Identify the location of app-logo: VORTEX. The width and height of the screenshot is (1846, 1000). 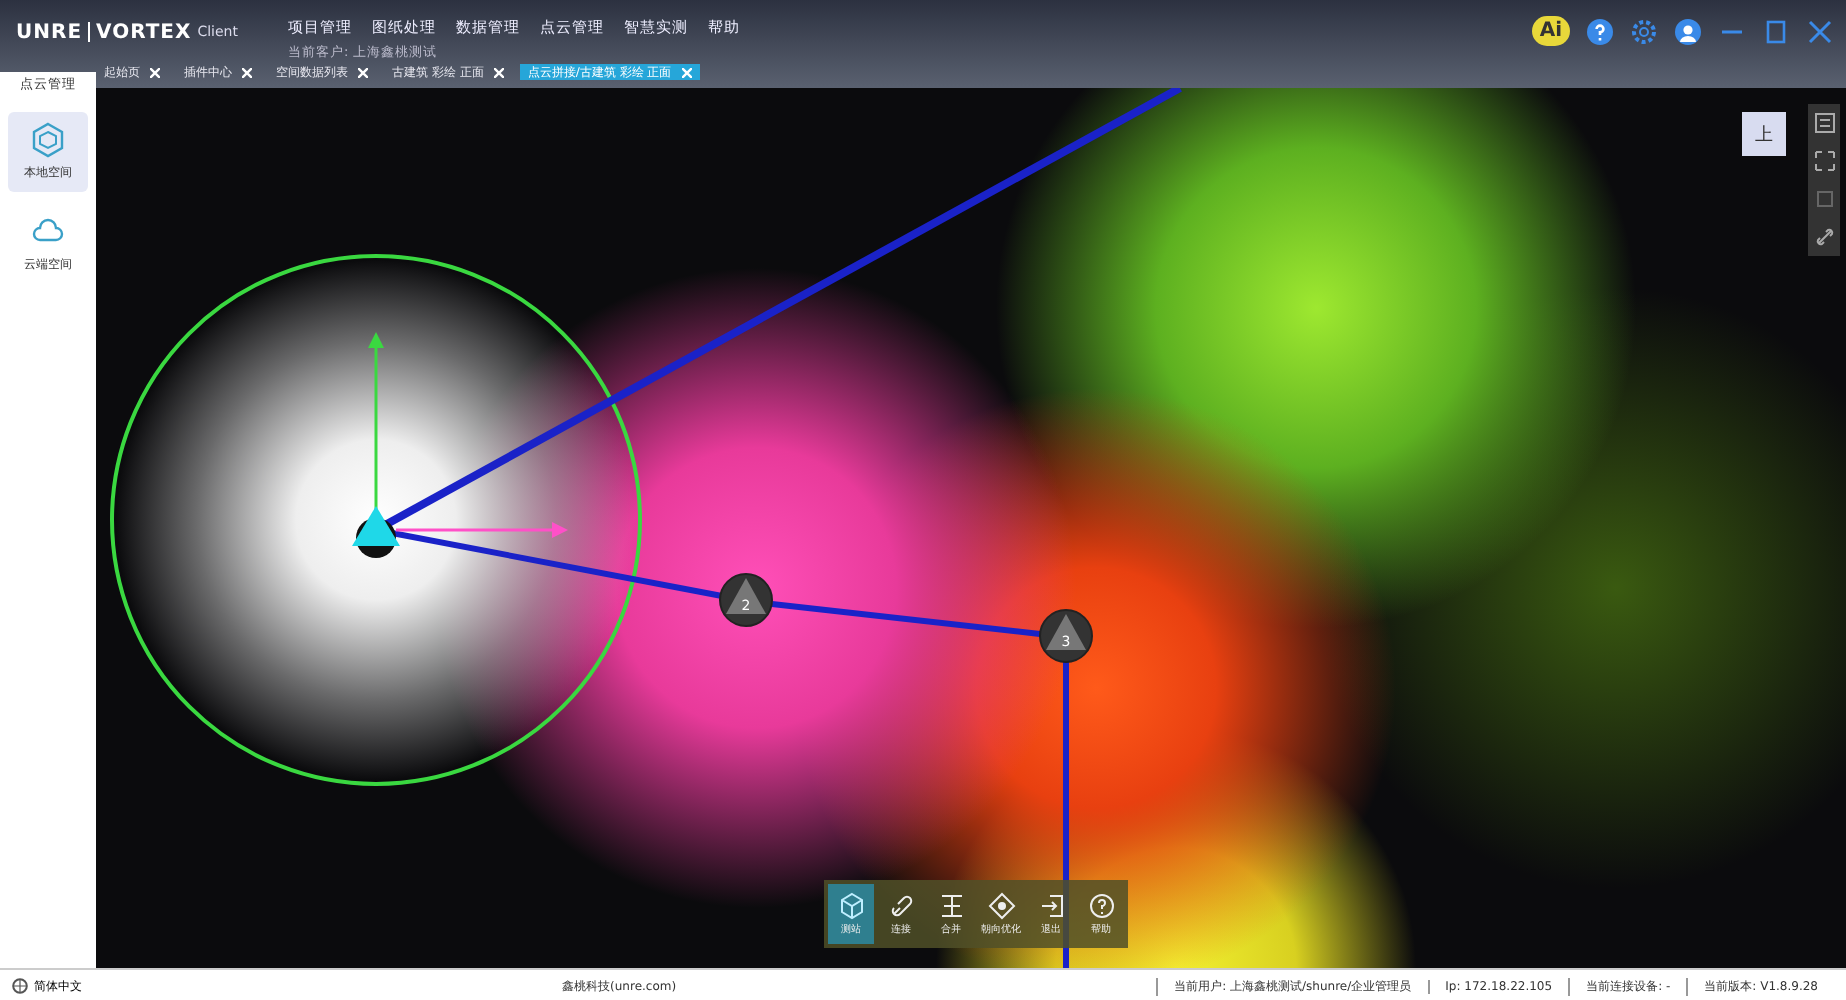
(144, 32).